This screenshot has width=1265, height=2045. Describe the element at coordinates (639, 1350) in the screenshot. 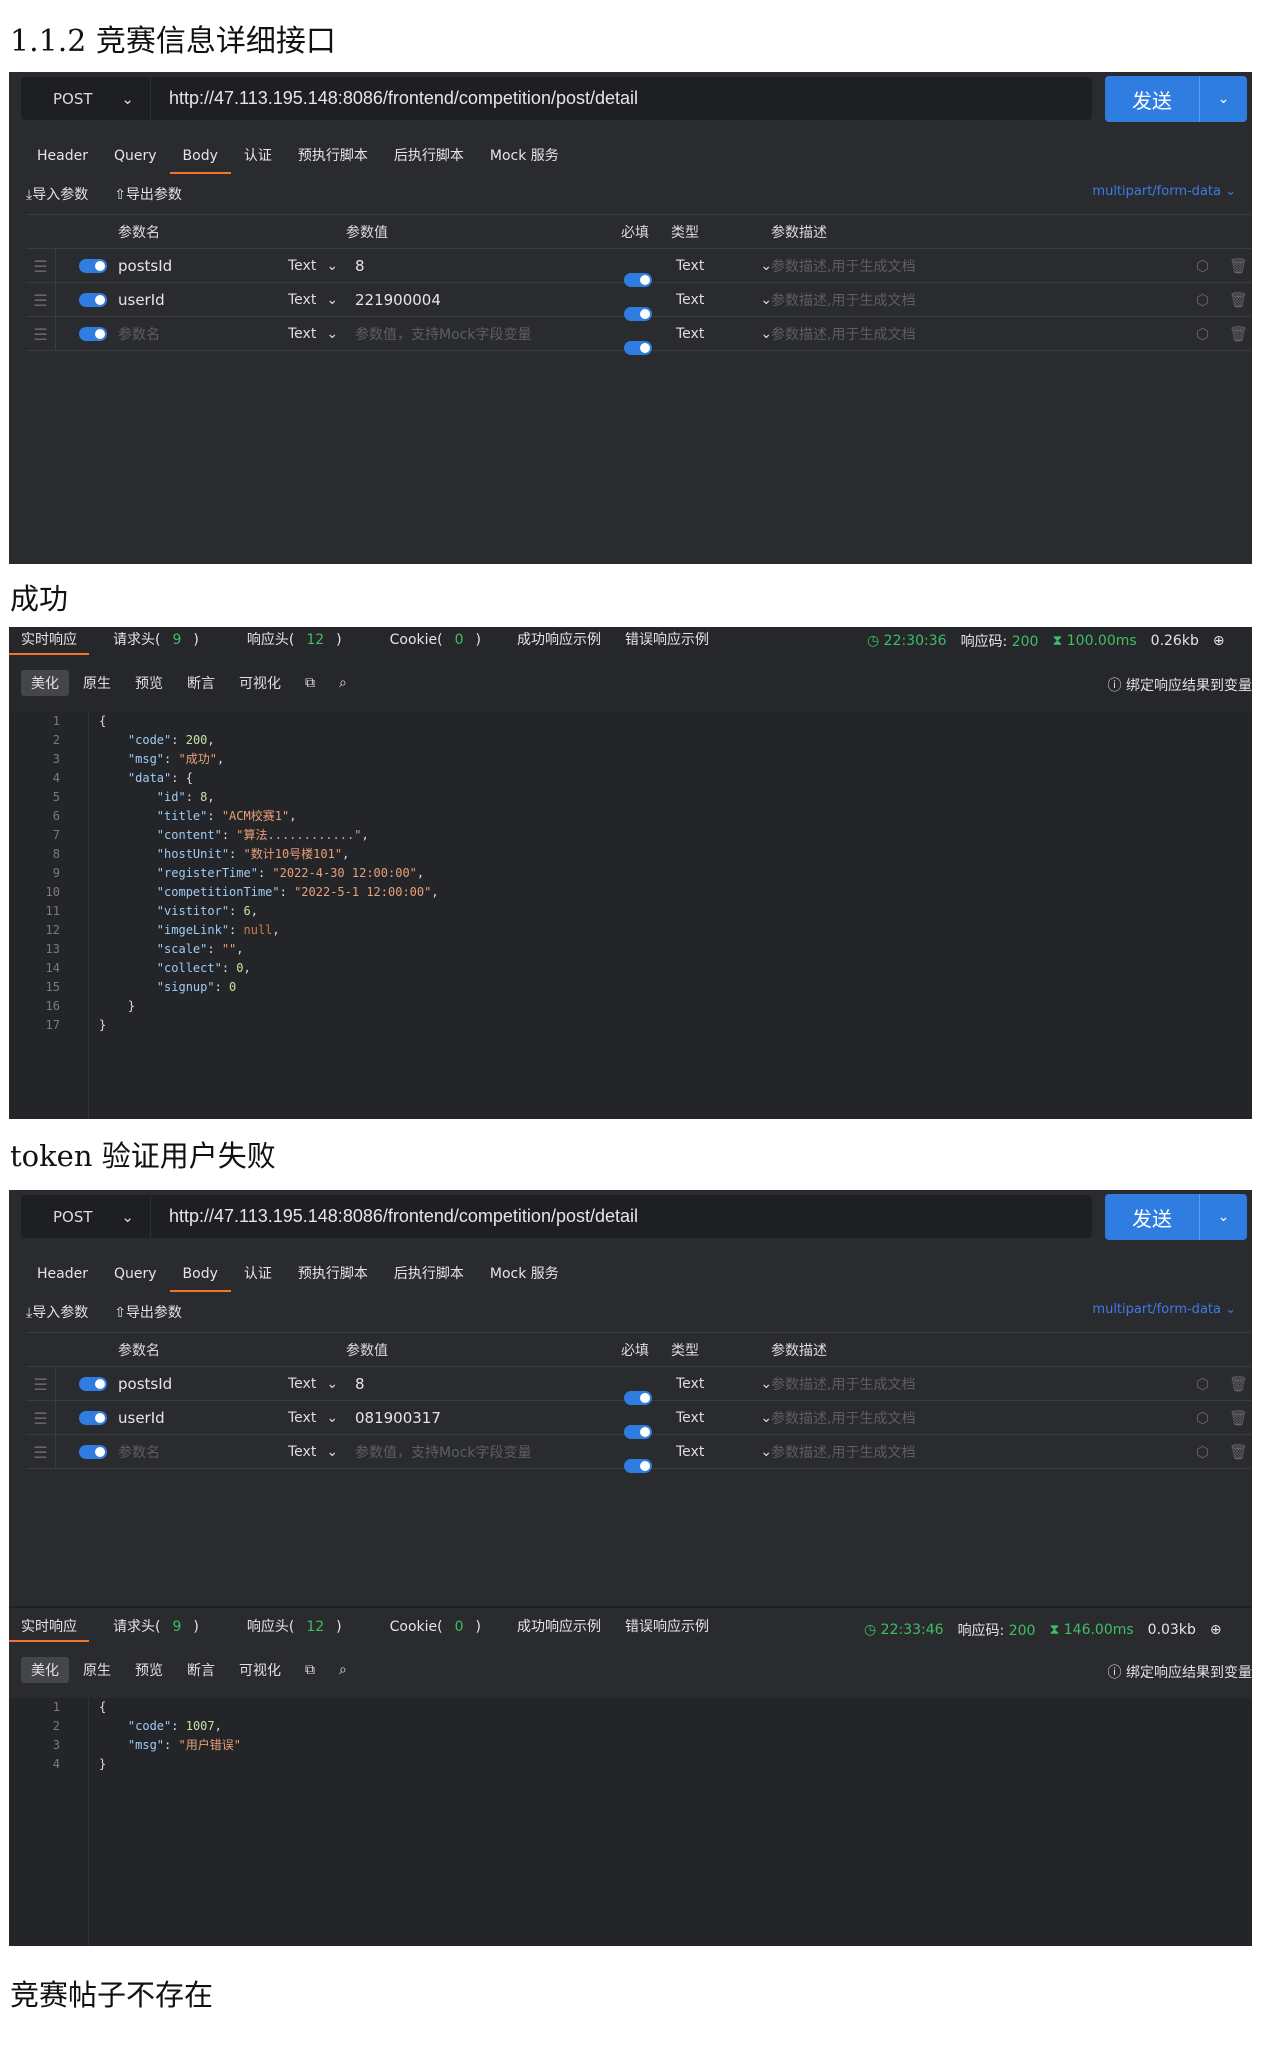

I see `table-header: 参数名 参数值 必填 类型 参数描述` at that location.